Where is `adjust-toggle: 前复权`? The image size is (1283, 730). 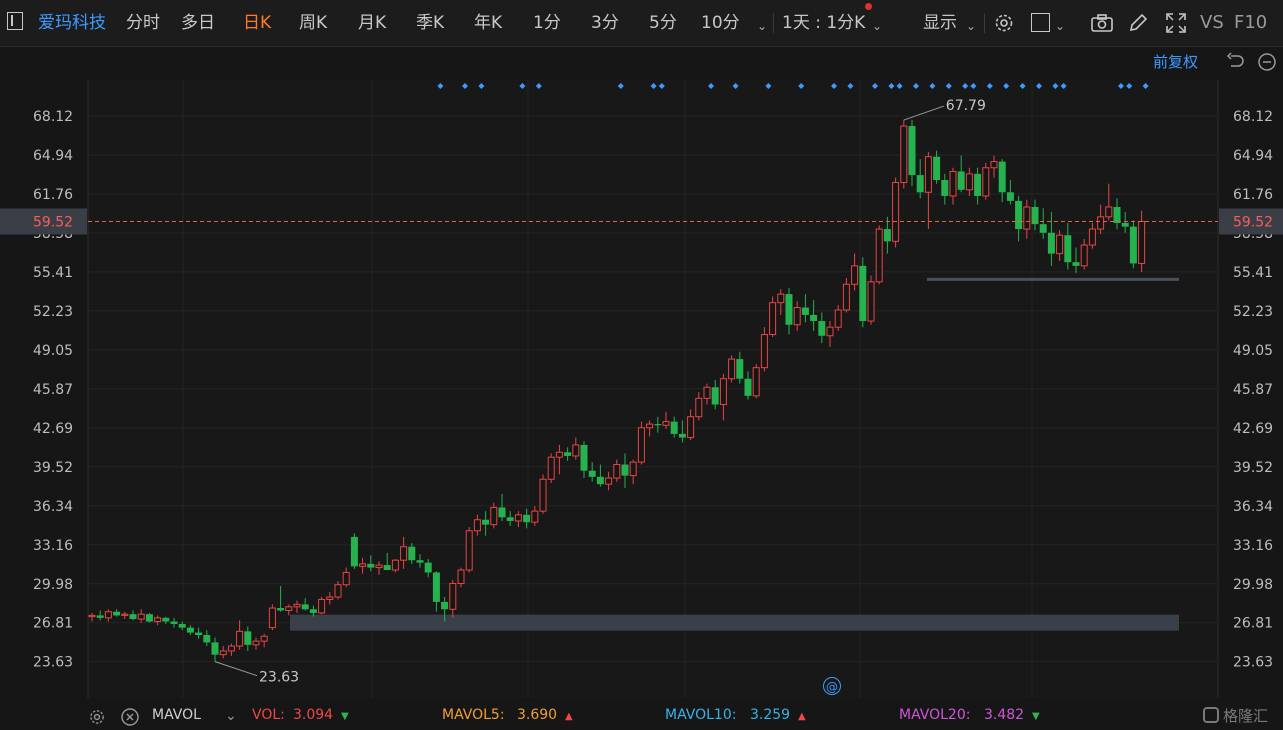
adjust-toggle: 前复权 is located at coordinates (1175, 61).